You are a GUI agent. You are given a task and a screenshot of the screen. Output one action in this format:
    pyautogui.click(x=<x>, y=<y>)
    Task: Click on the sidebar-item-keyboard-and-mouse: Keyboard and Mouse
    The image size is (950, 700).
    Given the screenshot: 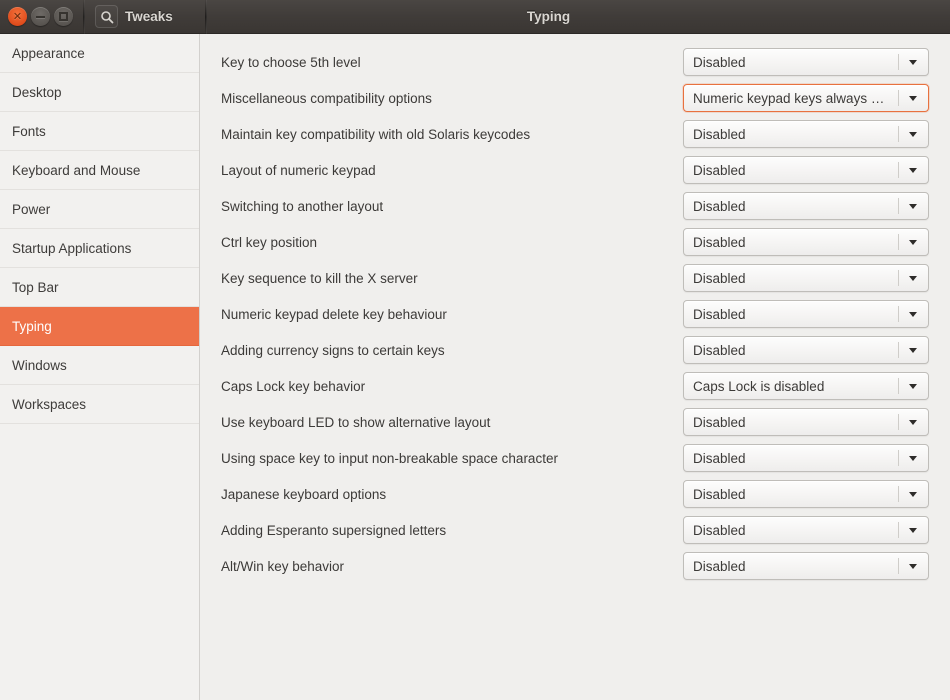 What is the action you would take?
    pyautogui.click(x=99, y=170)
    